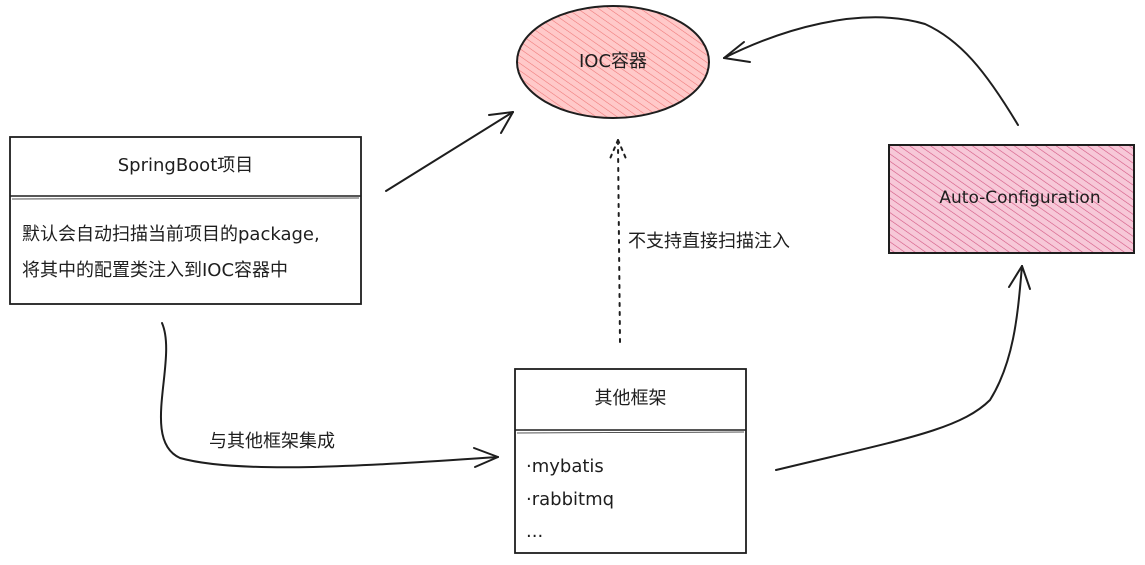 This screenshot has width=1145, height=565. What do you see at coordinates (565, 466) in the screenshot?
I see `framework-item-mybatis: ·mybatis` at bounding box center [565, 466].